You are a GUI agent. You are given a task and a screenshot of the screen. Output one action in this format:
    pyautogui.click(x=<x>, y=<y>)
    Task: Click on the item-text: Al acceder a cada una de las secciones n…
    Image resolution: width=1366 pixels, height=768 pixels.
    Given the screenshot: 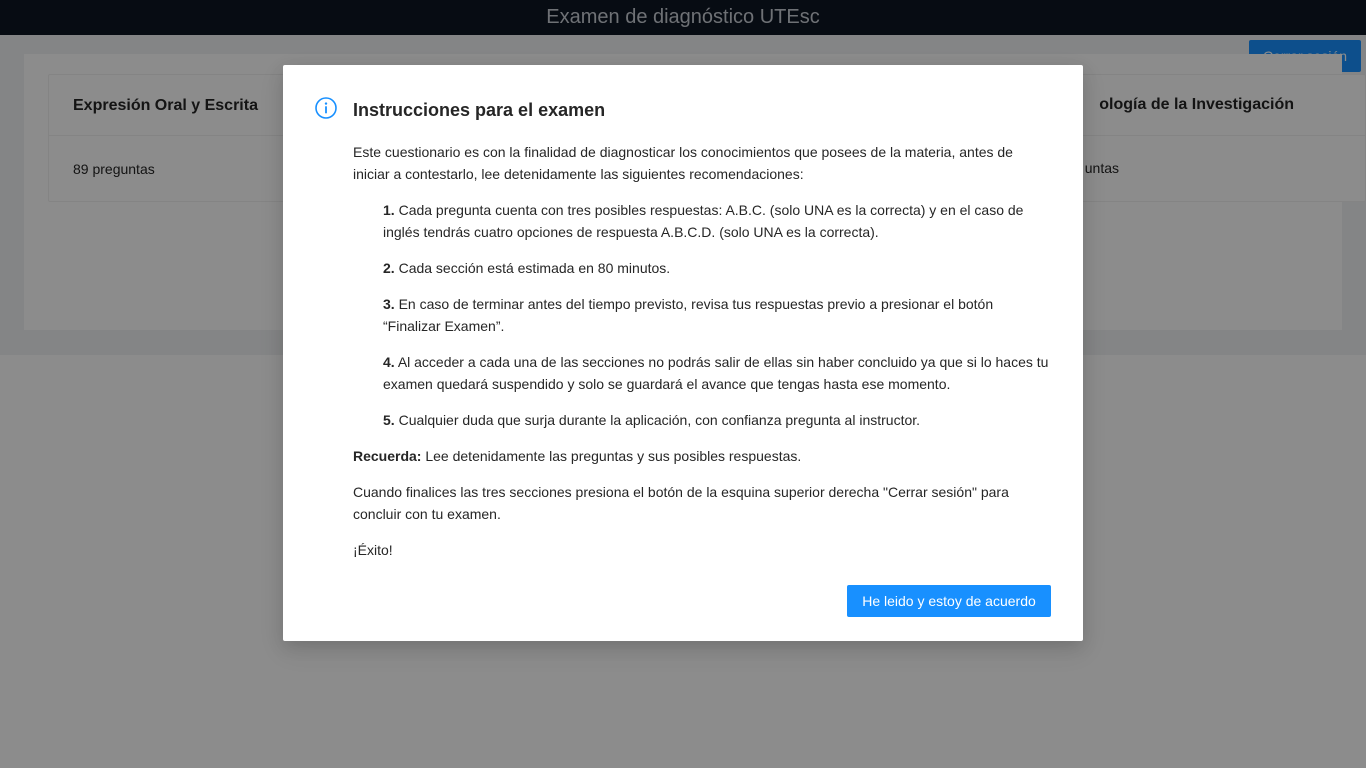 What is the action you would take?
    pyautogui.click(x=716, y=373)
    